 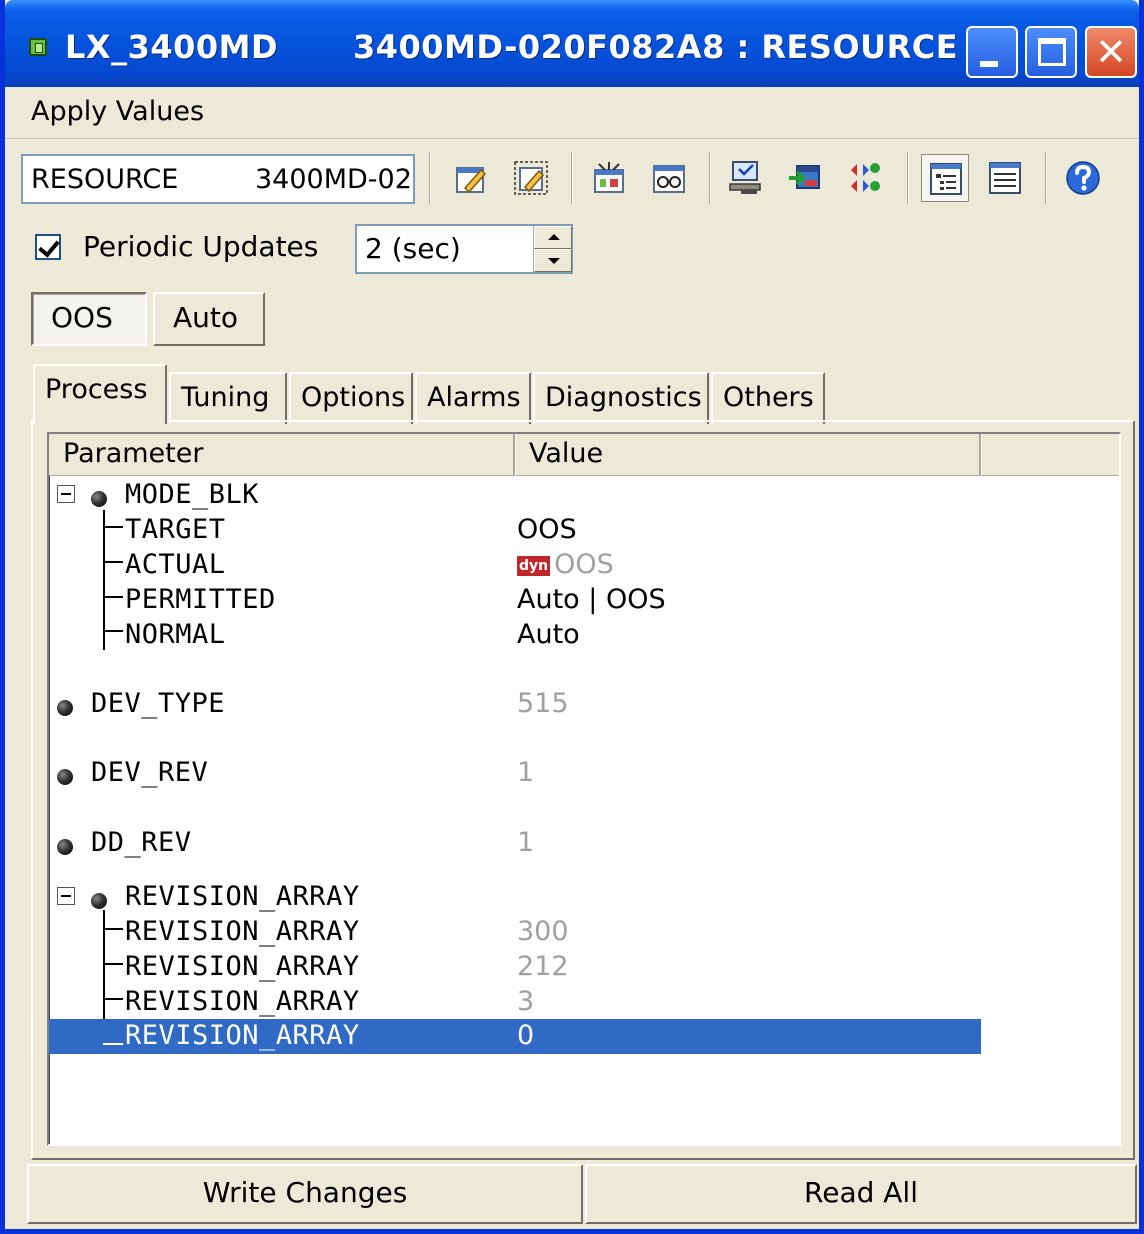 I want to click on parameter-value: 300, so click(x=543, y=931).